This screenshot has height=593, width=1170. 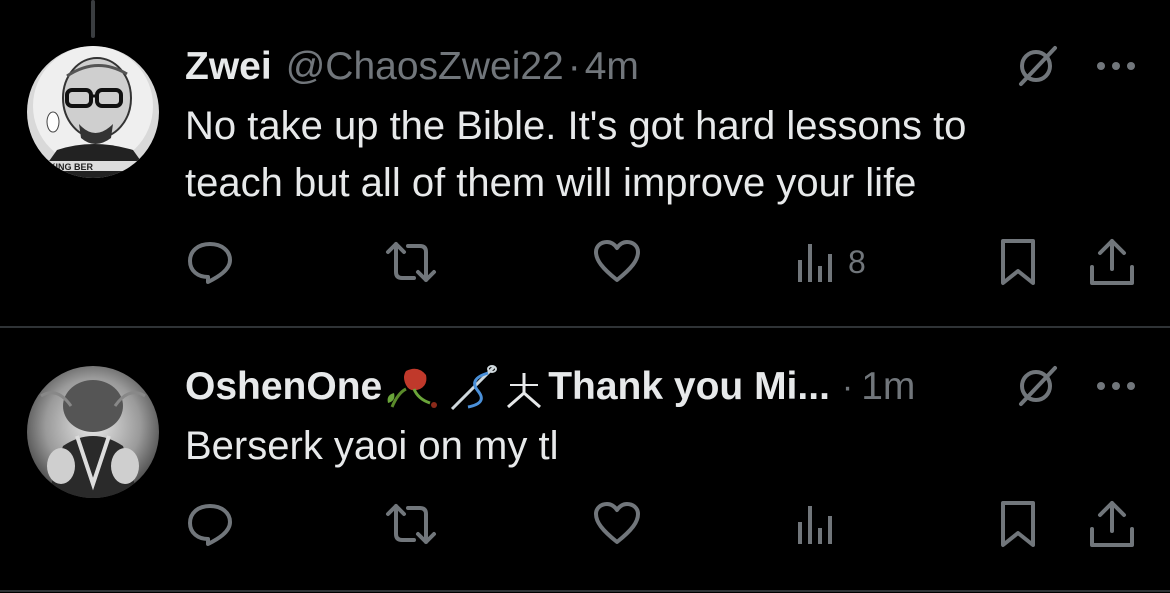 I want to click on thread-needle-emoji, so click(x=474, y=388).